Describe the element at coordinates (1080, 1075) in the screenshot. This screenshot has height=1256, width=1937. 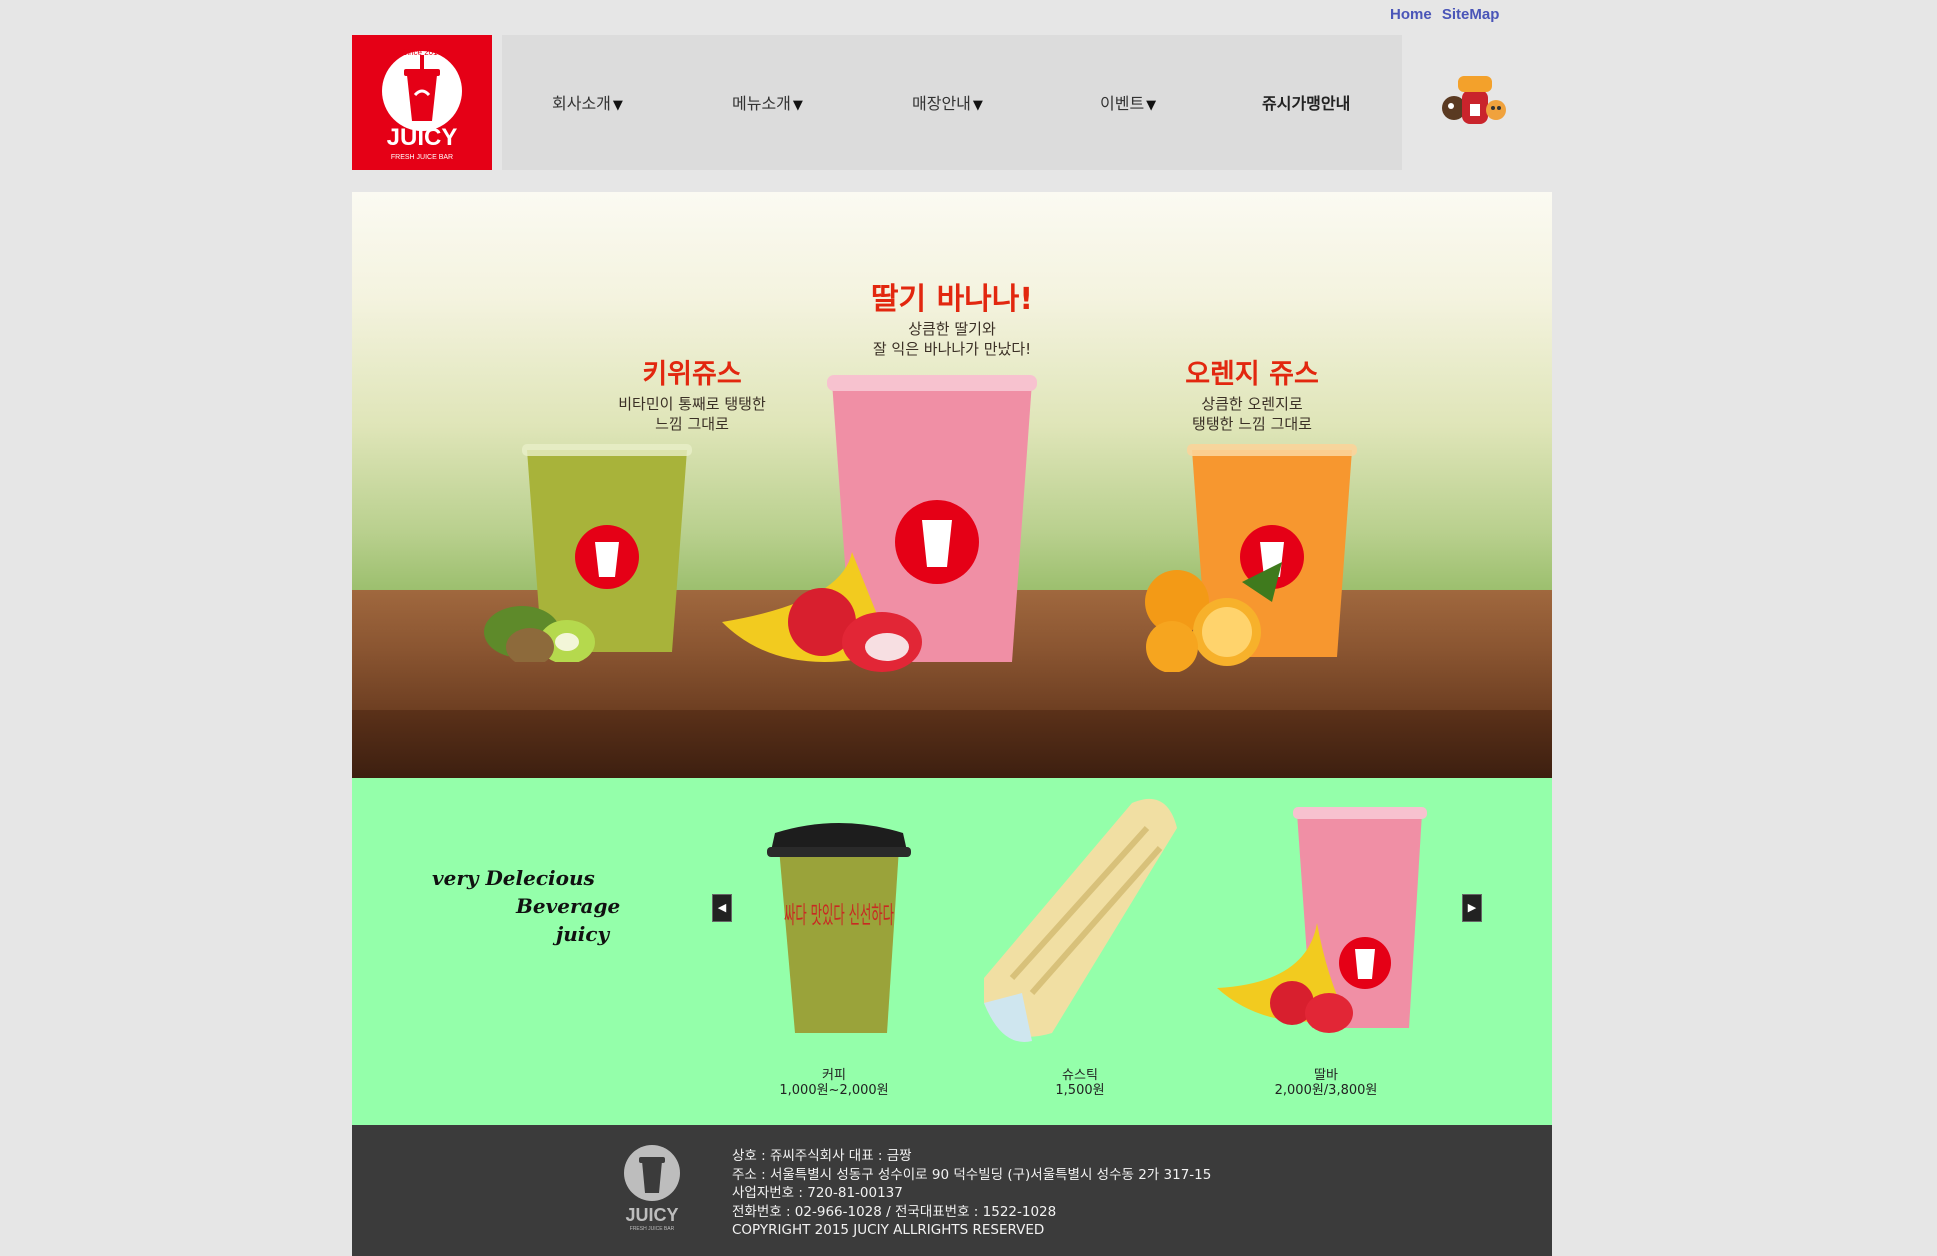
I see `product-name: 슈스틱` at that location.